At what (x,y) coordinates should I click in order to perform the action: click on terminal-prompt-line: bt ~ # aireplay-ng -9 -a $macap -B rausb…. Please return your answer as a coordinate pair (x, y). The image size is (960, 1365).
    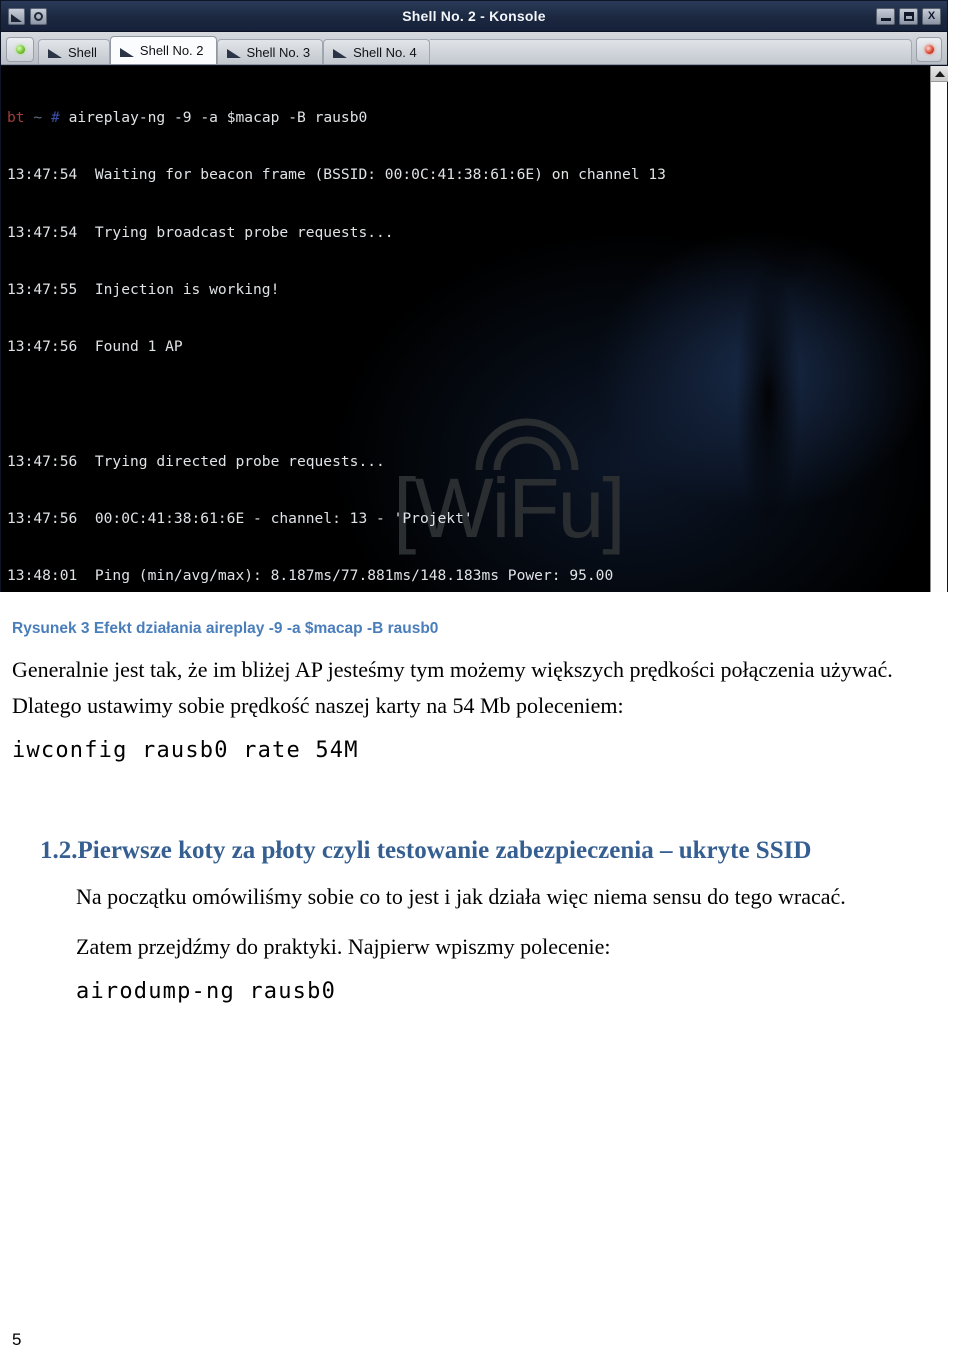
    Looking at the image, I should click on (468, 117).